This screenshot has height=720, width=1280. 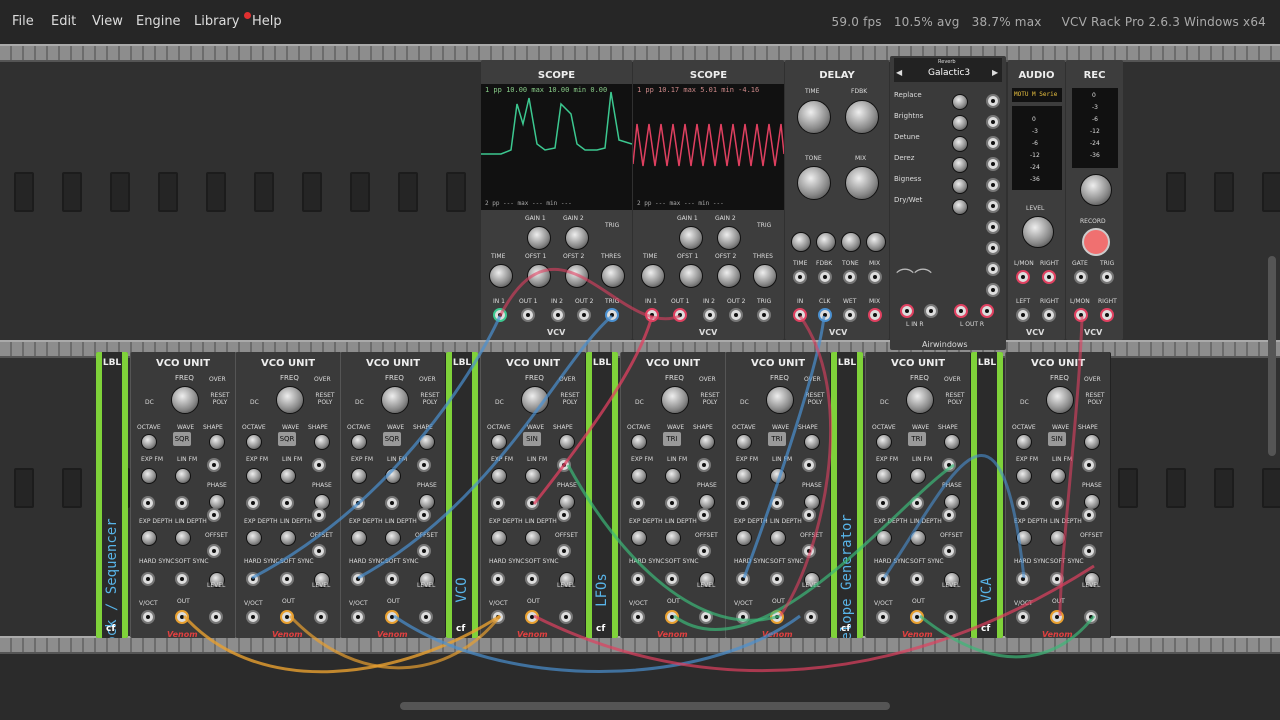 I want to click on fdbk-cv-knob, so click(x=826, y=242).